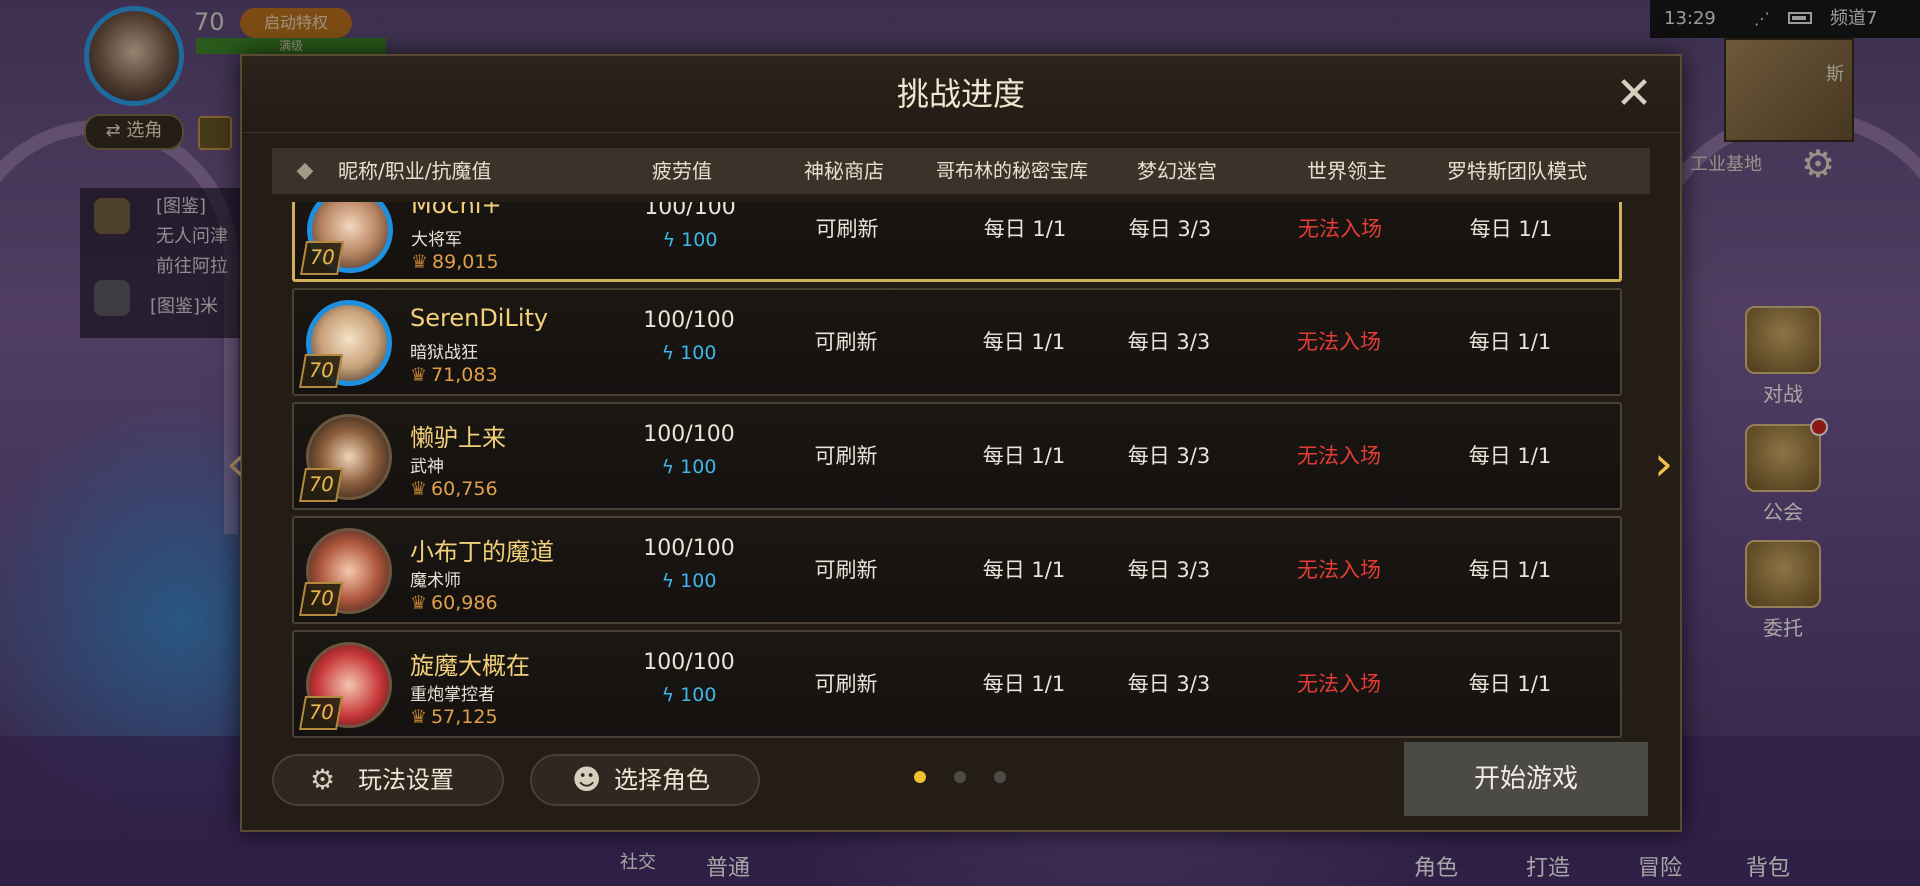 This screenshot has height=886, width=1920. Describe the element at coordinates (587, 779) in the screenshot. I see `character-head-icon: ☻` at that location.